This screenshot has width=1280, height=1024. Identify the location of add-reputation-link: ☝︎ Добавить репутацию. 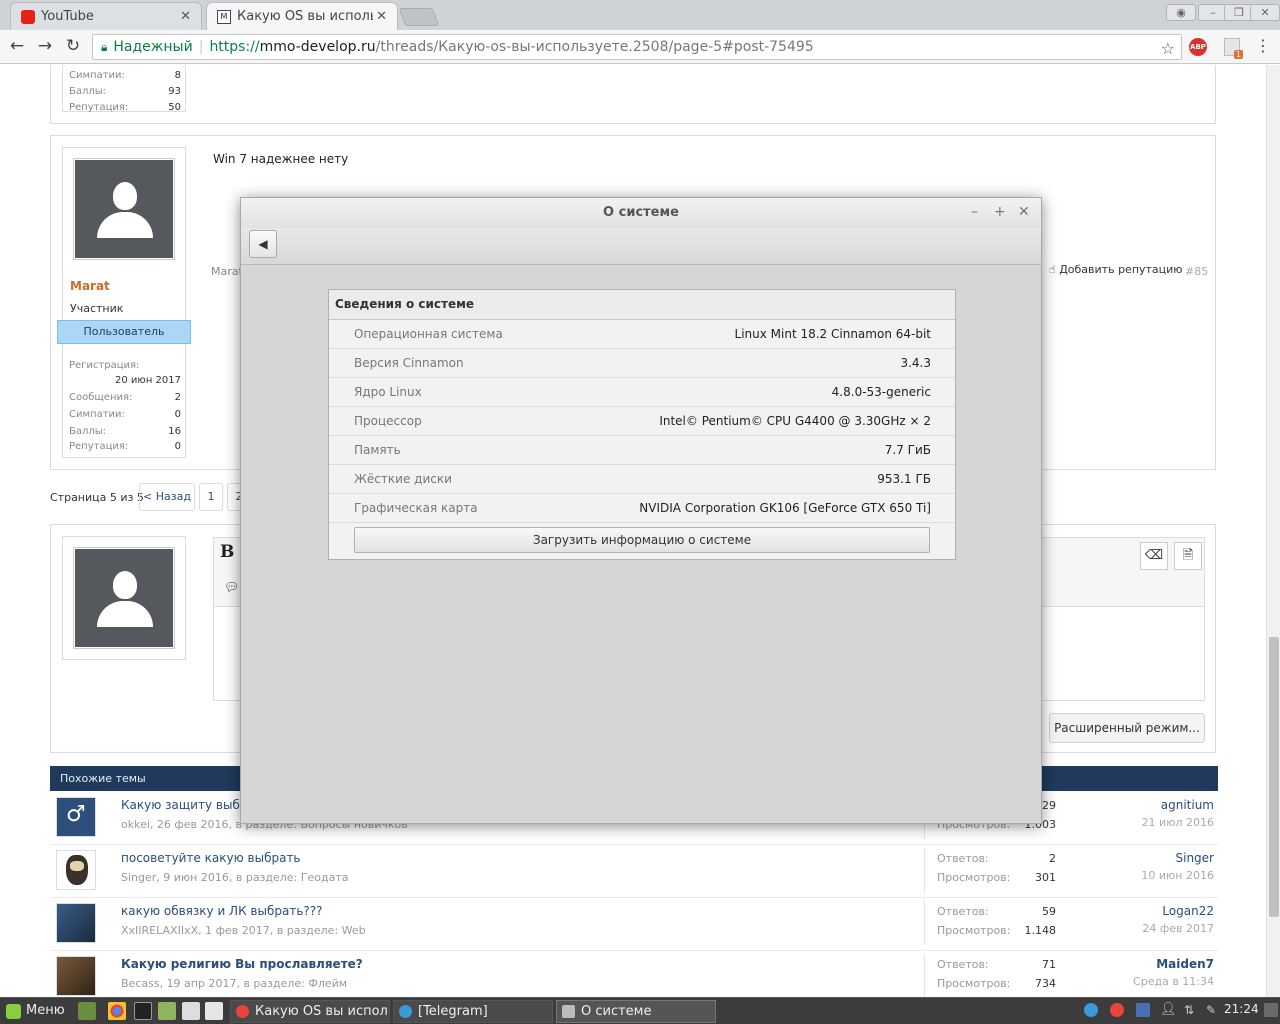
(1116, 269).